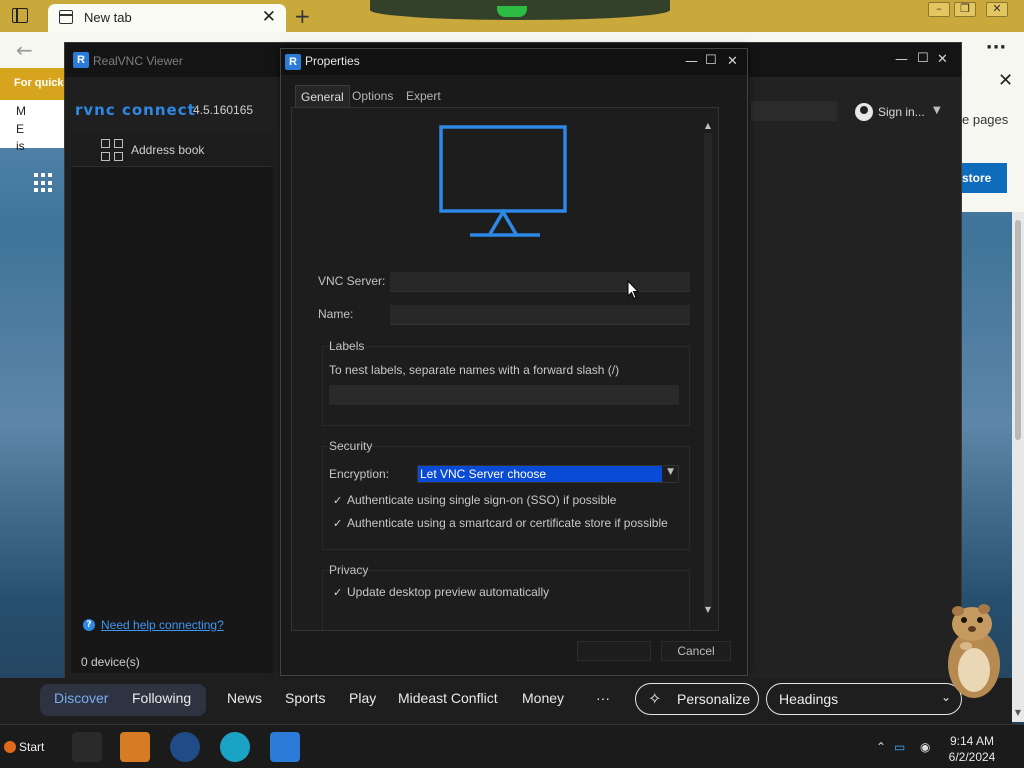 This screenshot has height=768, width=1024. Describe the element at coordinates (302, 16) in the screenshot. I see `new-tab-button: +` at that location.